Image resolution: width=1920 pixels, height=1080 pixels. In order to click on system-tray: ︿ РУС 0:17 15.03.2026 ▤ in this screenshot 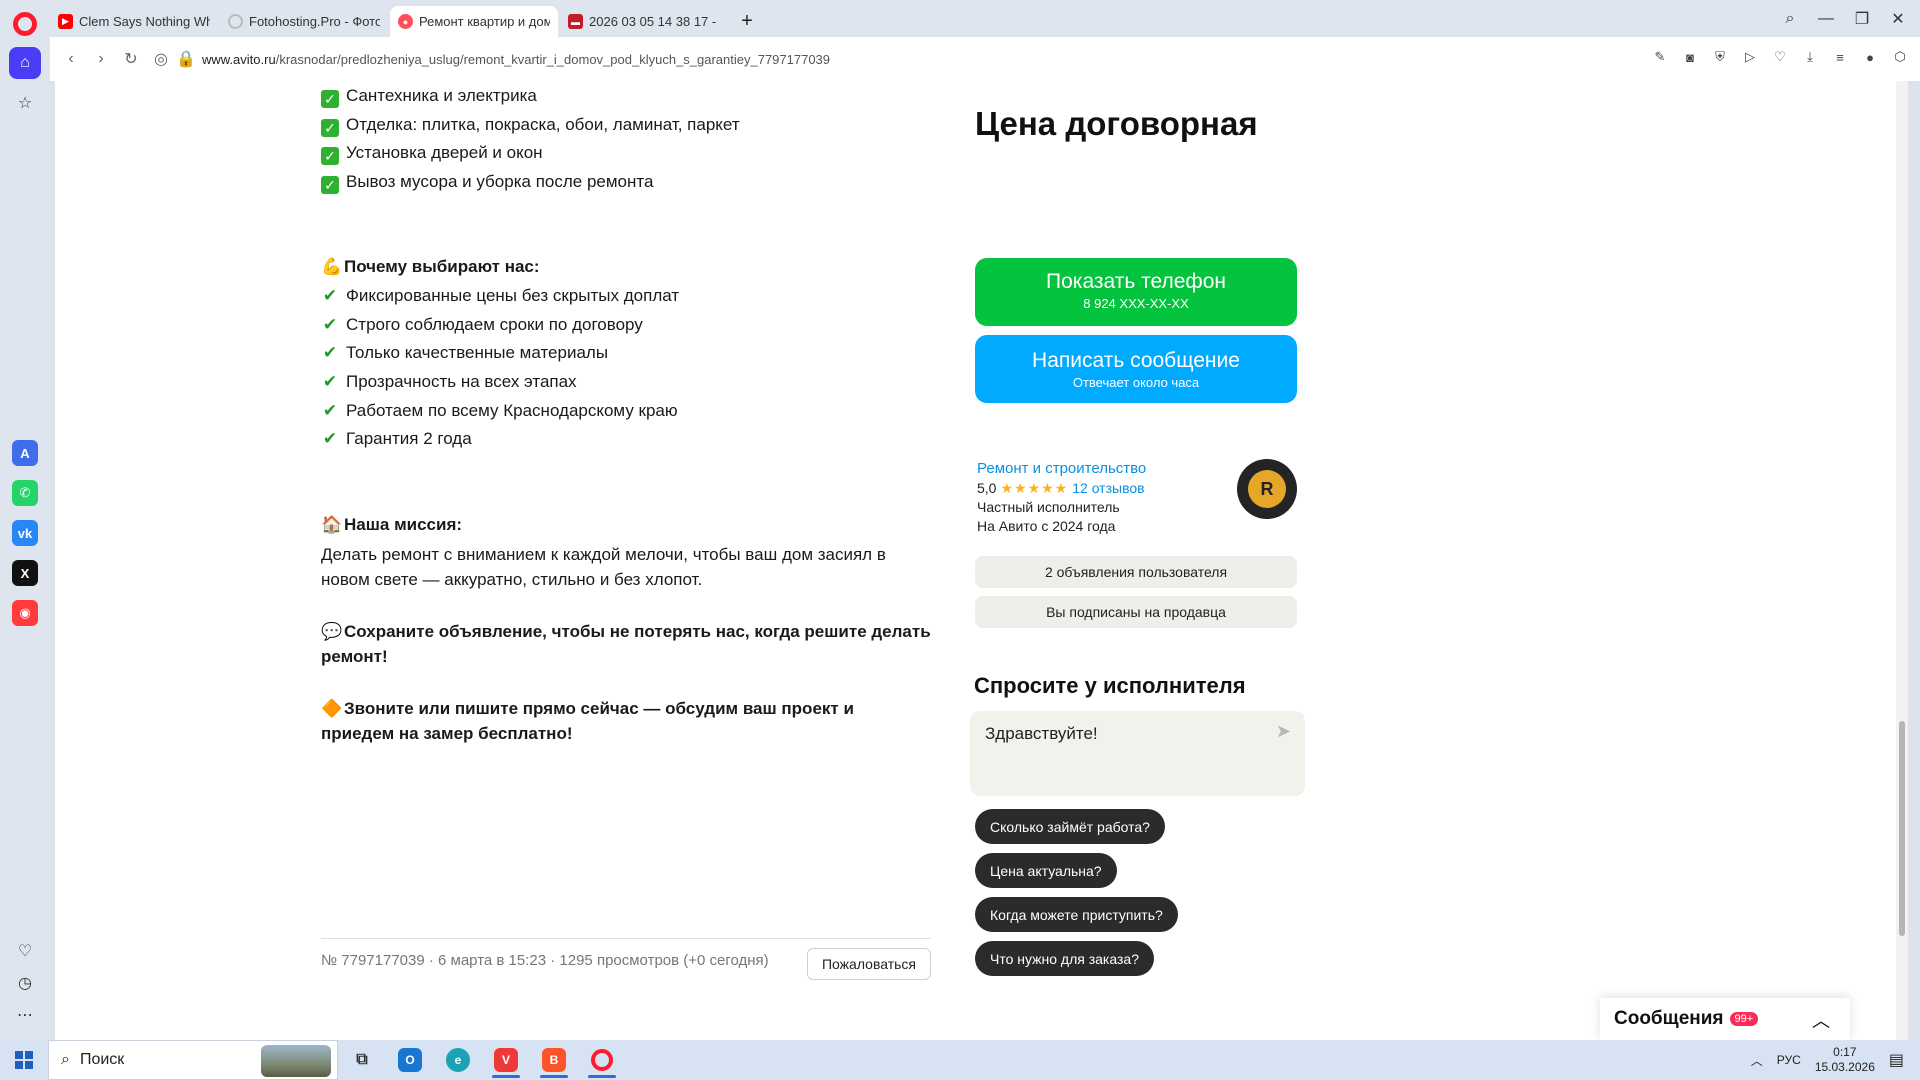, I will do `click(1835, 1060)`.